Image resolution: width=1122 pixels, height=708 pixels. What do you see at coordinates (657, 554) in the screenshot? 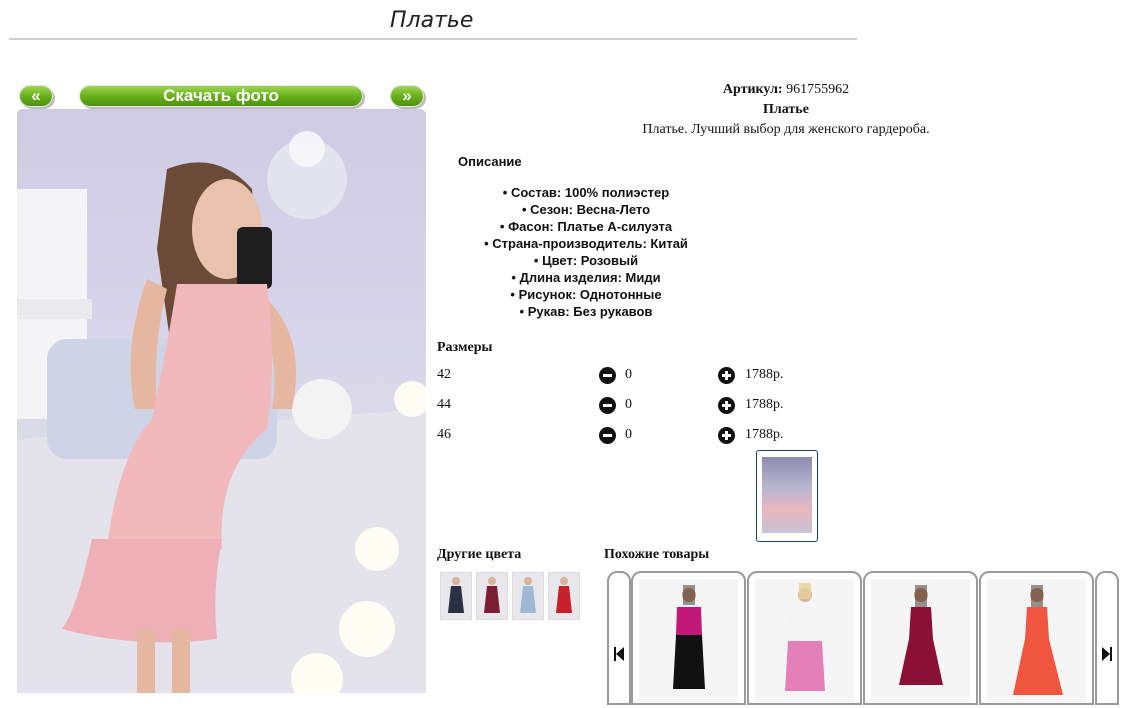
I see `similar-products-heading: Похожие товары` at bounding box center [657, 554].